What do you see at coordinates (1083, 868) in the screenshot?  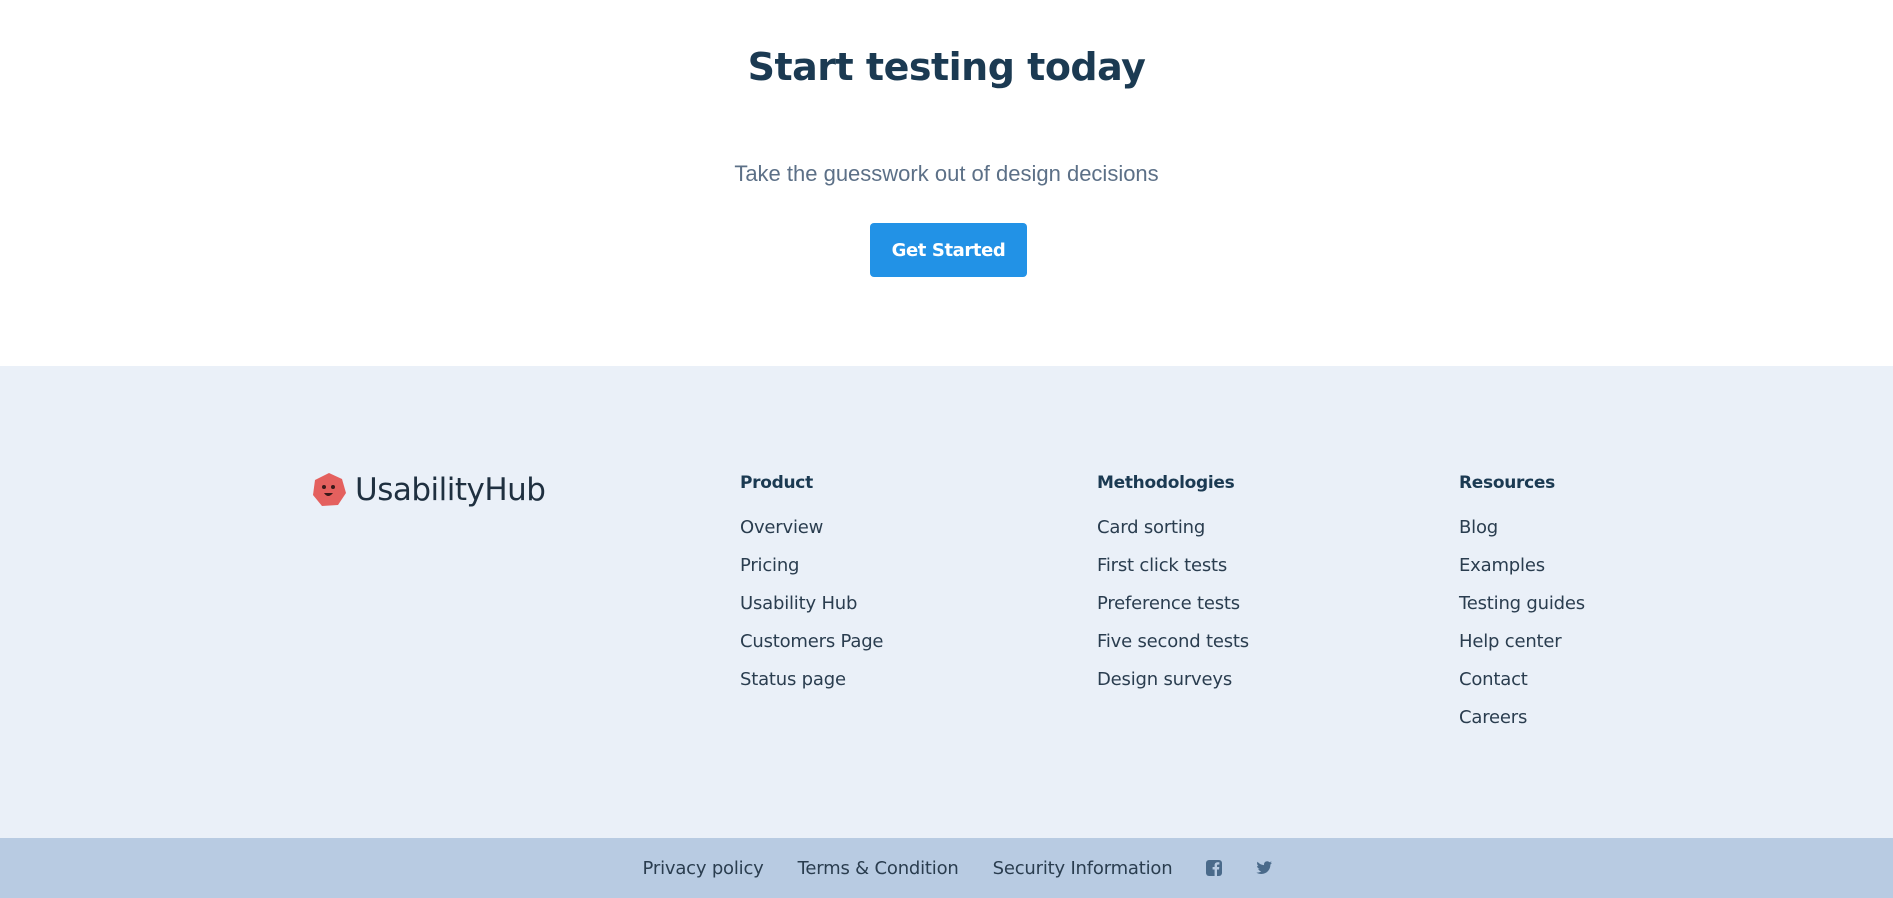 I see `security-information-link: Security Information` at bounding box center [1083, 868].